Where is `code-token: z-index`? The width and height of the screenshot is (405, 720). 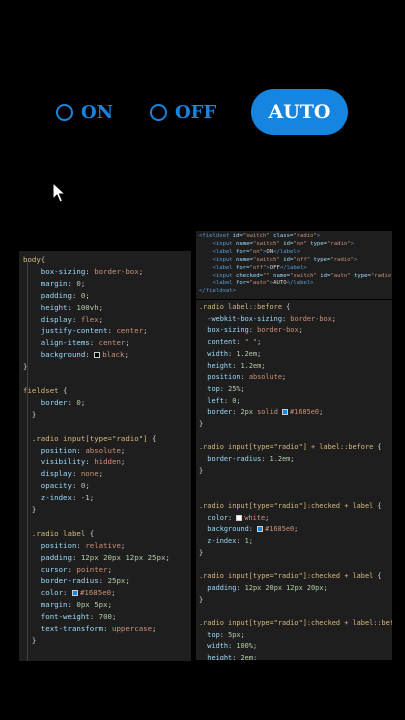
code-token: z-index is located at coordinates (218, 541).